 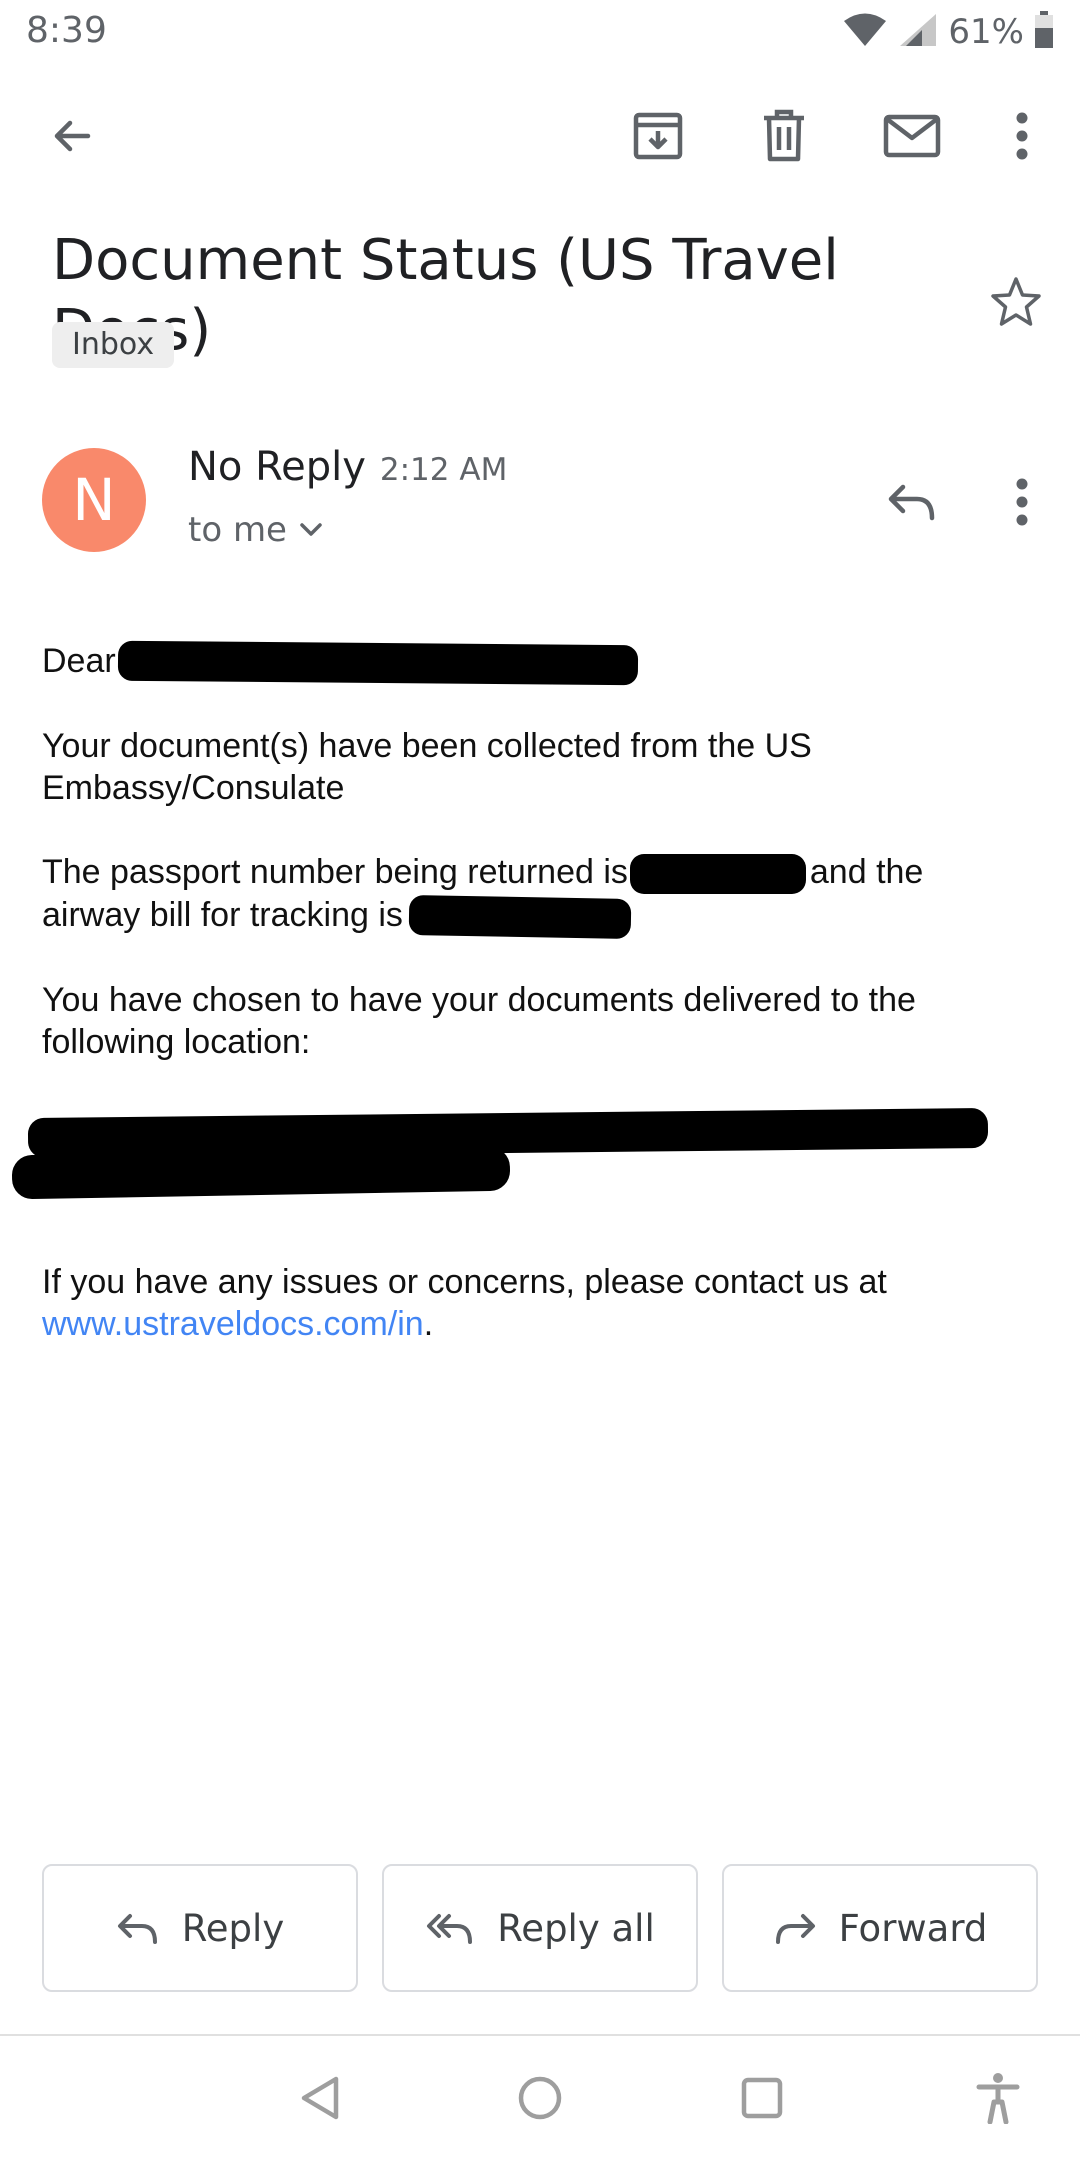 What do you see at coordinates (443, 470) in the screenshot?
I see `sent-time: 2:12 AM` at bounding box center [443, 470].